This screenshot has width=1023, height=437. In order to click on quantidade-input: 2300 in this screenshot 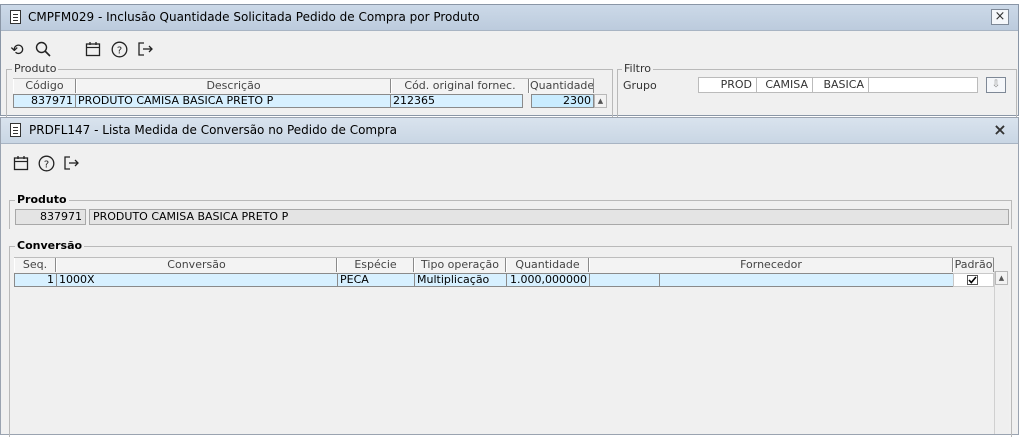, I will do `click(562, 101)`.